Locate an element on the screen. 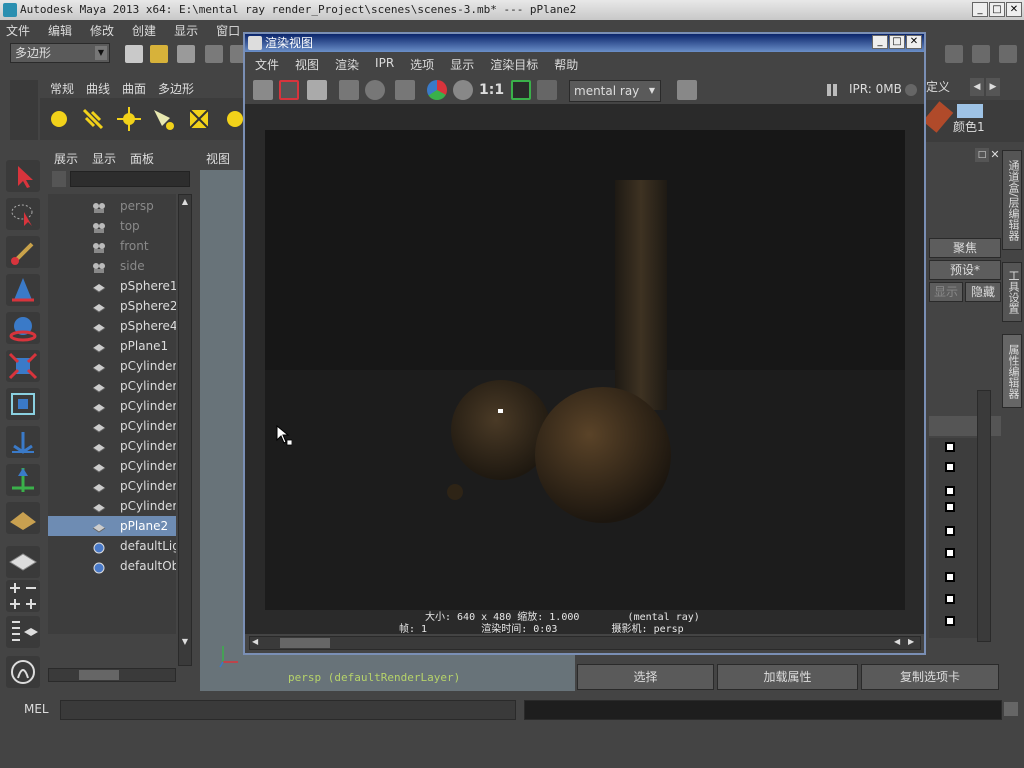 This screenshot has height=768, width=1024. area-light-icon is located at coordinates (199, 119).